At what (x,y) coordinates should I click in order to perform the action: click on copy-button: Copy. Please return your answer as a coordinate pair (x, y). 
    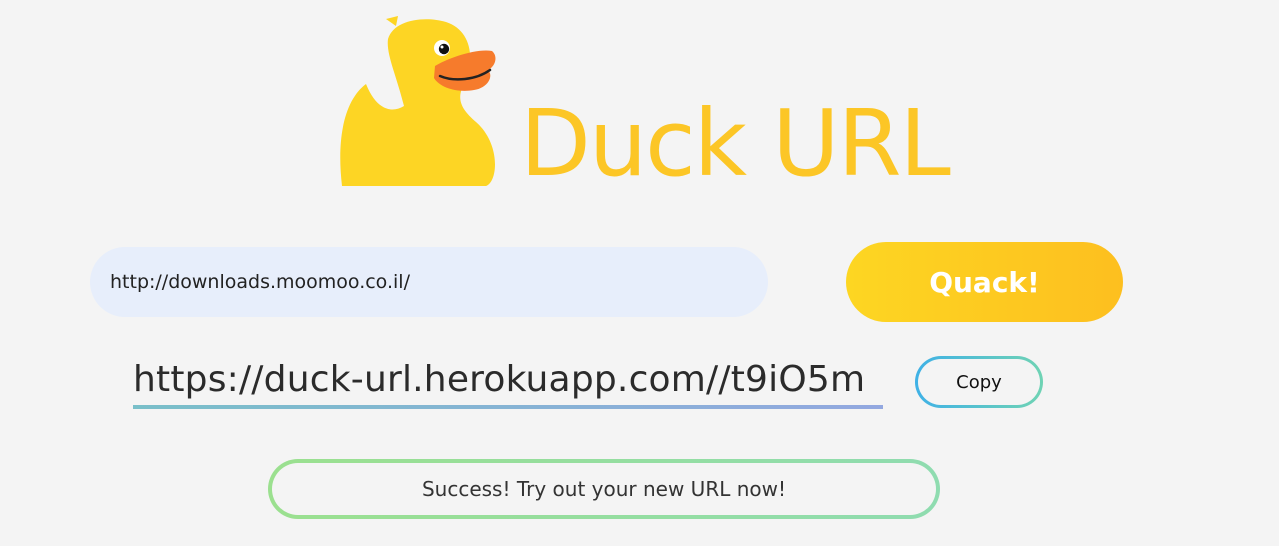
    Looking at the image, I should click on (979, 382).